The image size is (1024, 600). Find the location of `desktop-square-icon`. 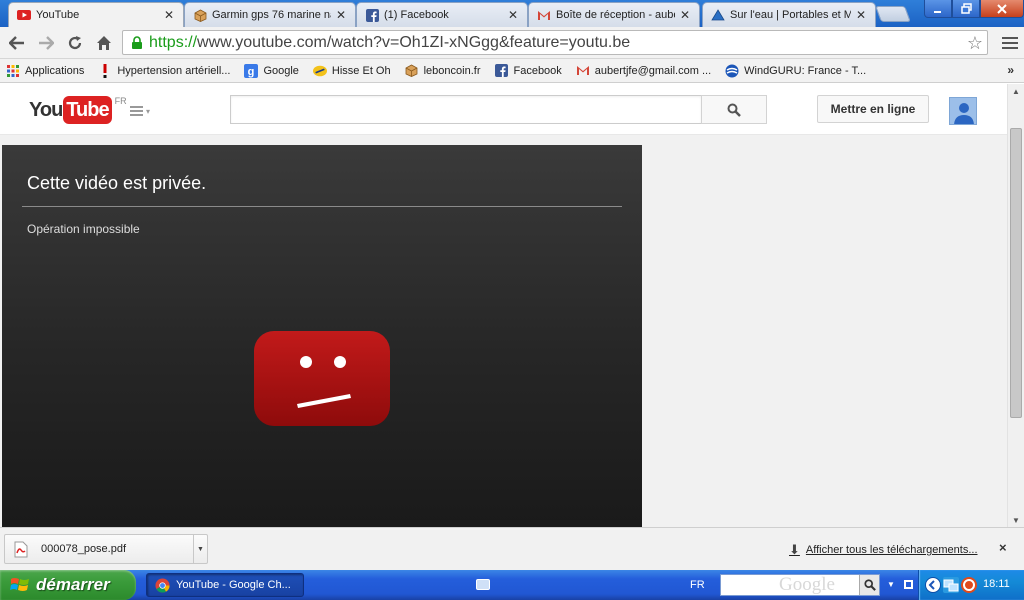

desktop-square-icon is located at coordinates (908, 584).